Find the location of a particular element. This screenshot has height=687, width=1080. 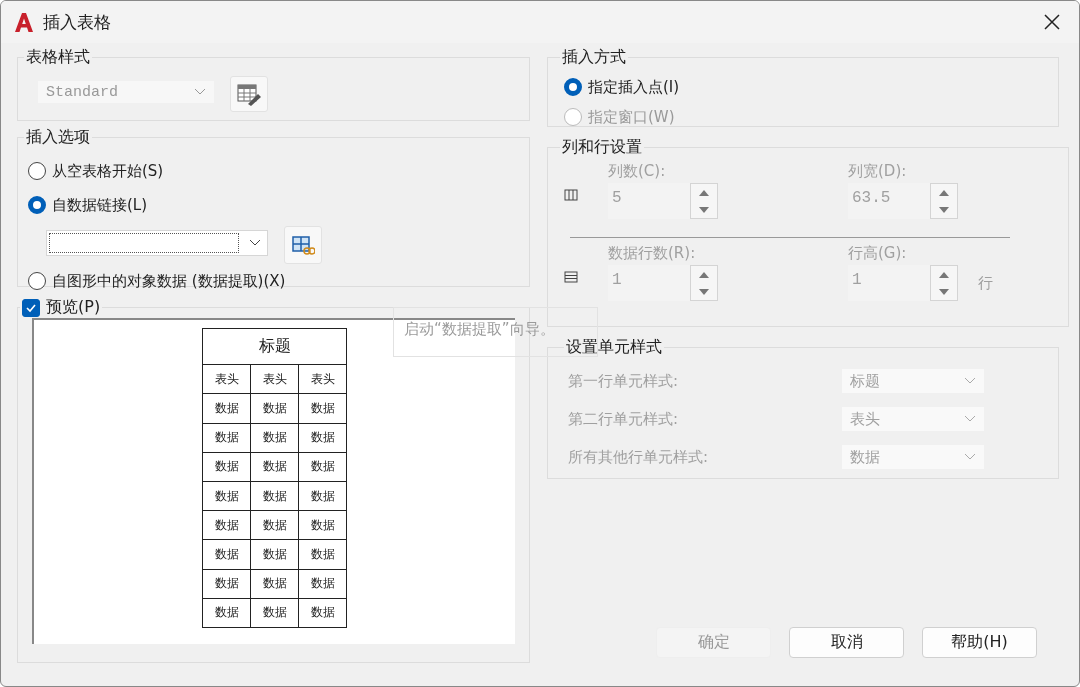

table-pencil-icon is located at coordinates (249, 94).